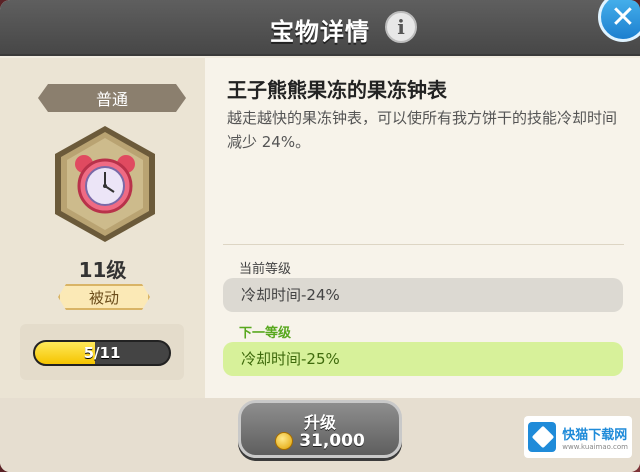 This screenshot has width=640, height=472. I want to click on jelly-clock-icon, so click(105, 184).